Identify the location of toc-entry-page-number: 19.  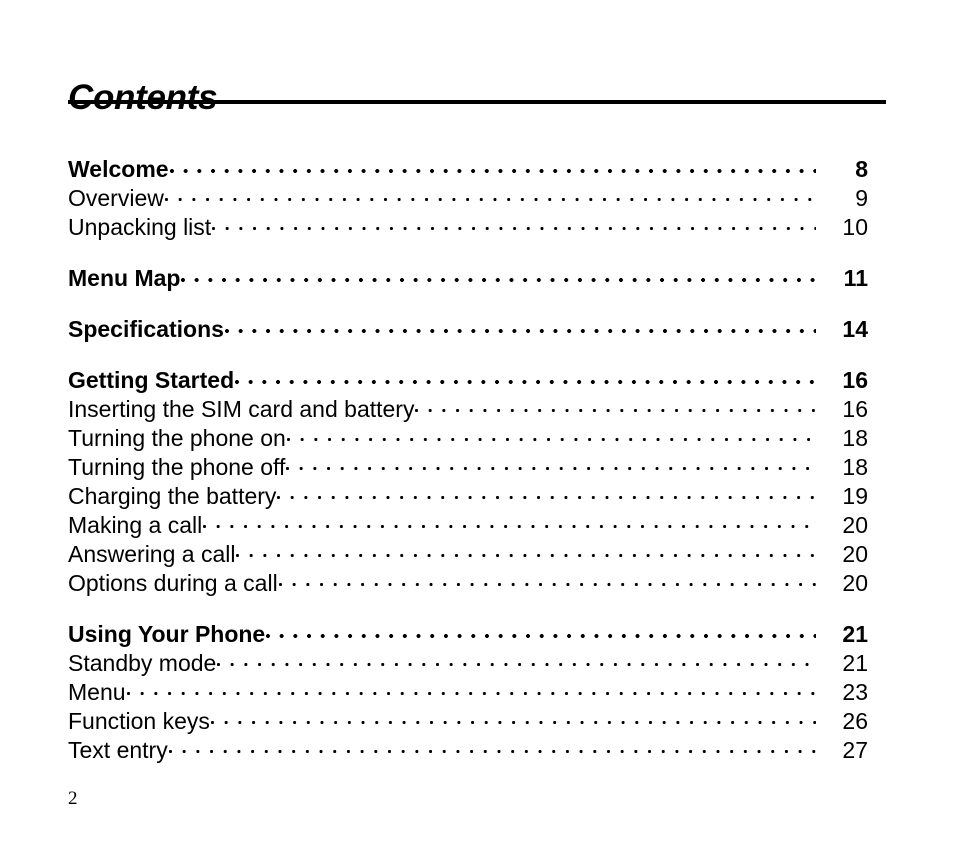
(855, 496).